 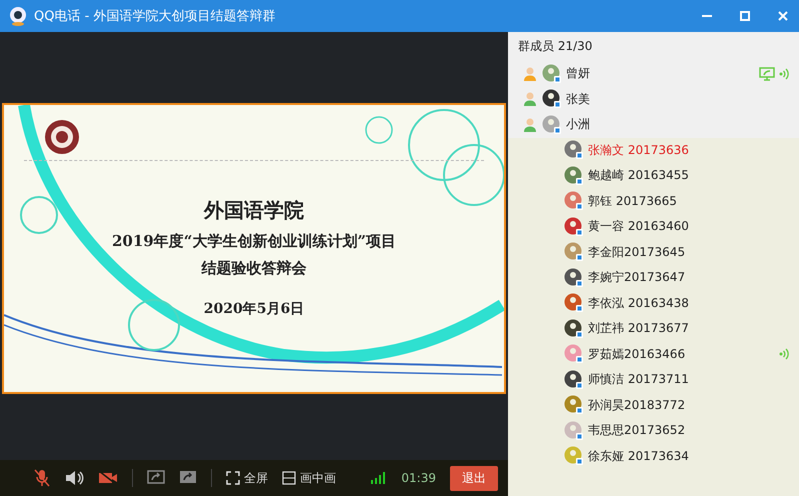 I want to click on camera-button, so click(x=108, y=478).